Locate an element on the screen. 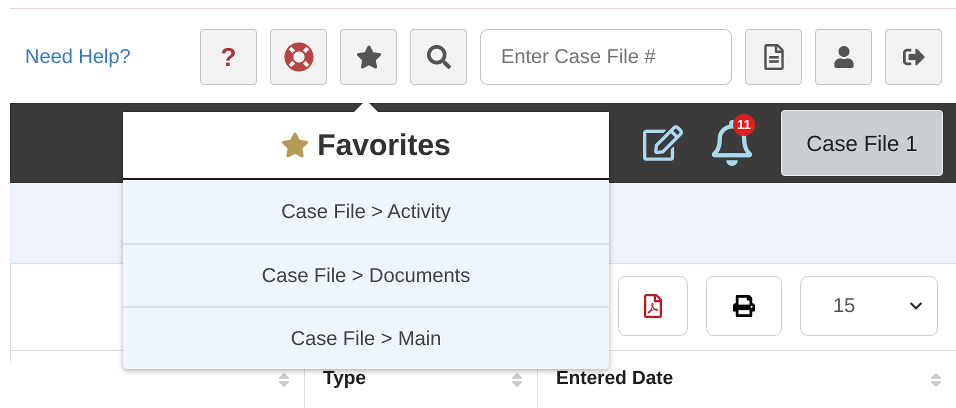  favorites-menu-item: Case File > Documents is located at coordinates (366, 274).